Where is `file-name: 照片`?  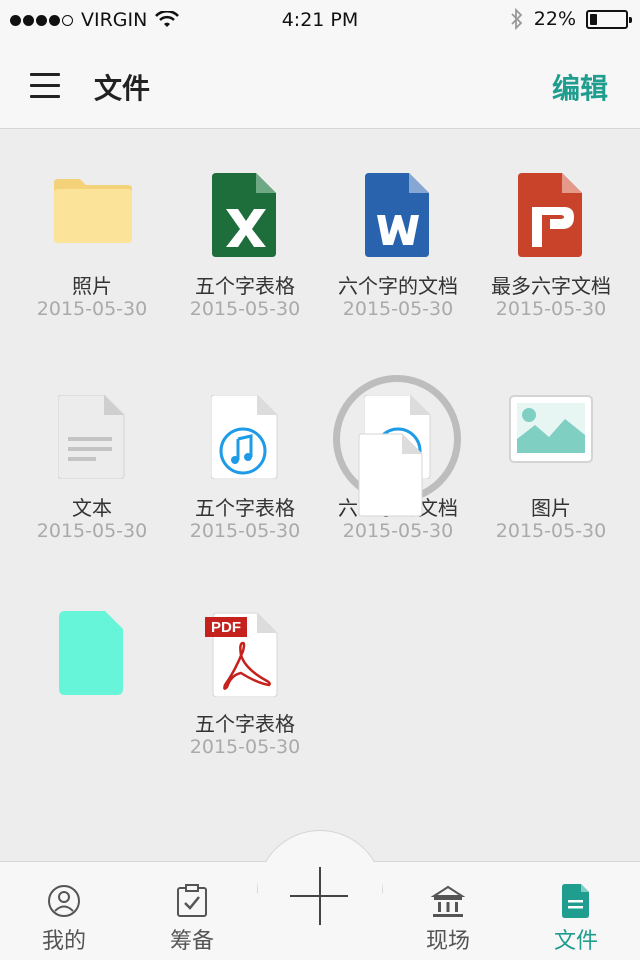
file-name: 照片 is located at coordinates (92, 286).